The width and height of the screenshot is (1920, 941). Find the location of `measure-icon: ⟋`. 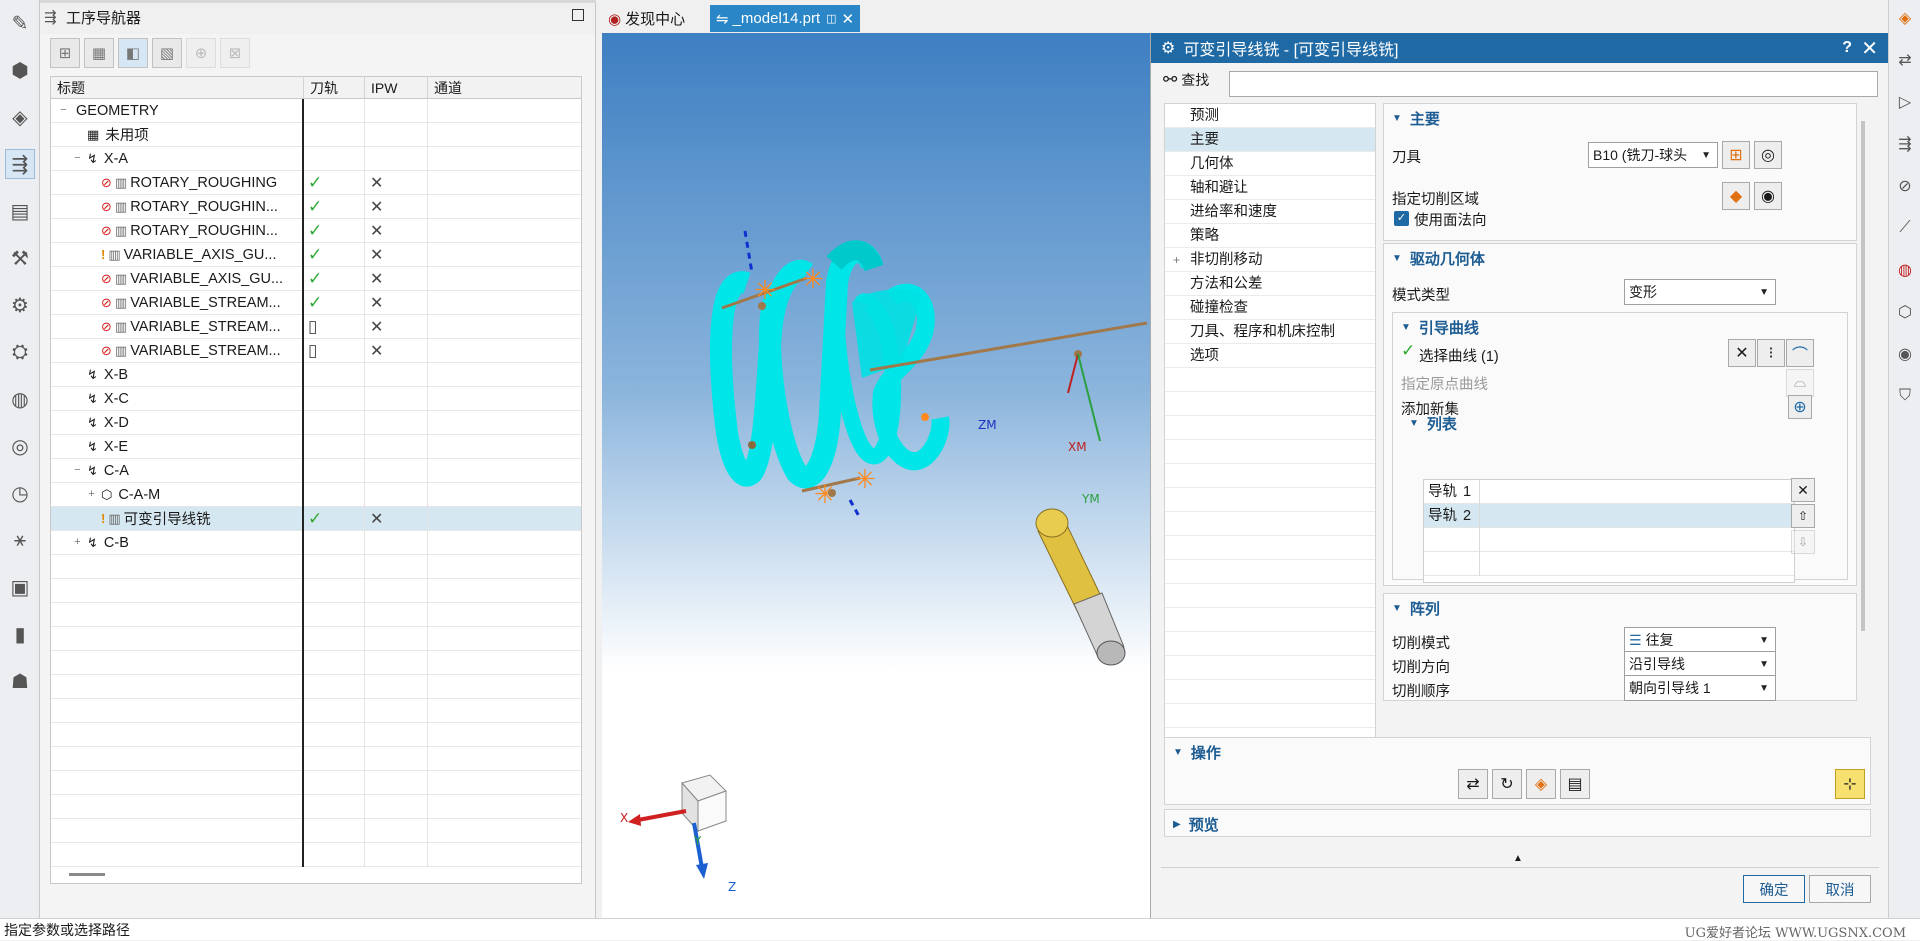

measure-icon: ⟋ is located at coordinates (1905, 228).